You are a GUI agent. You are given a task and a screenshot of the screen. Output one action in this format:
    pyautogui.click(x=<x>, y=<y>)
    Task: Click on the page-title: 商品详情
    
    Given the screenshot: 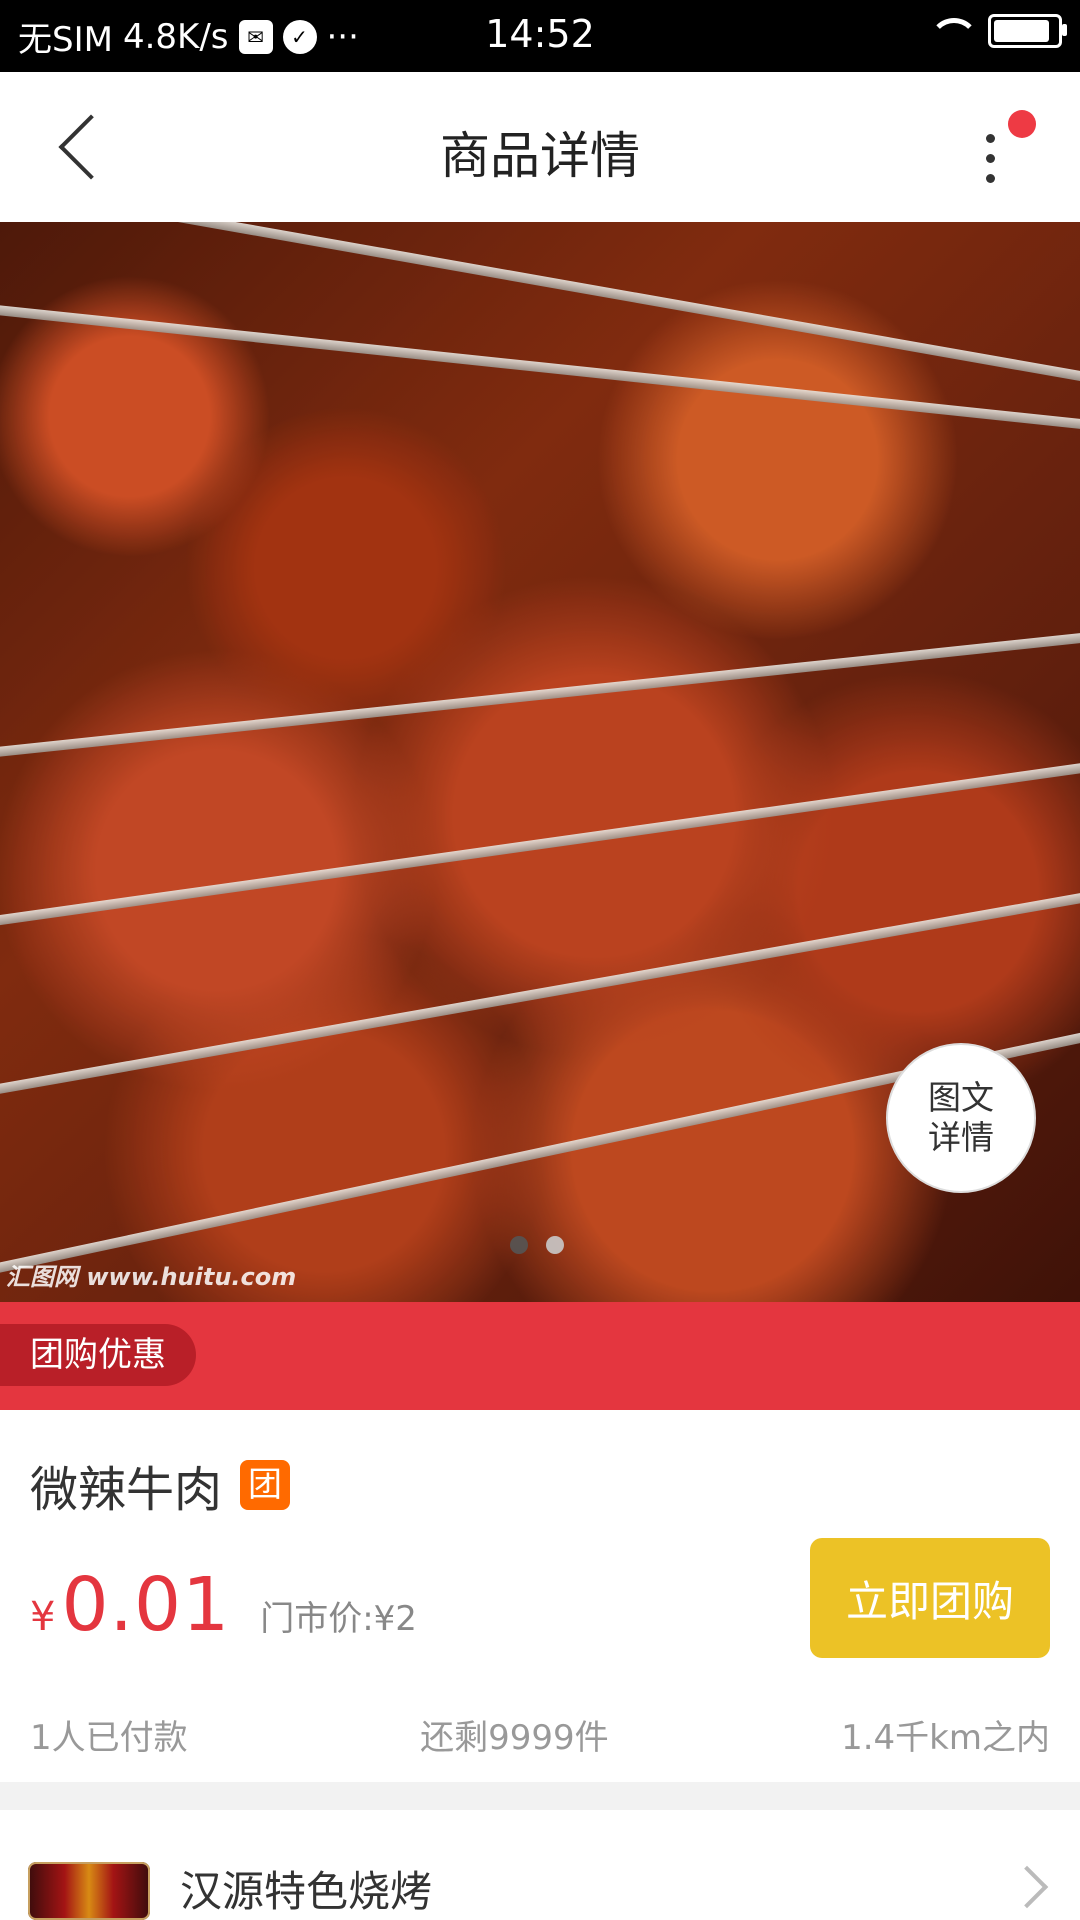 What is the action you would take?
    pyautogui.click(x=540, y=156)
    